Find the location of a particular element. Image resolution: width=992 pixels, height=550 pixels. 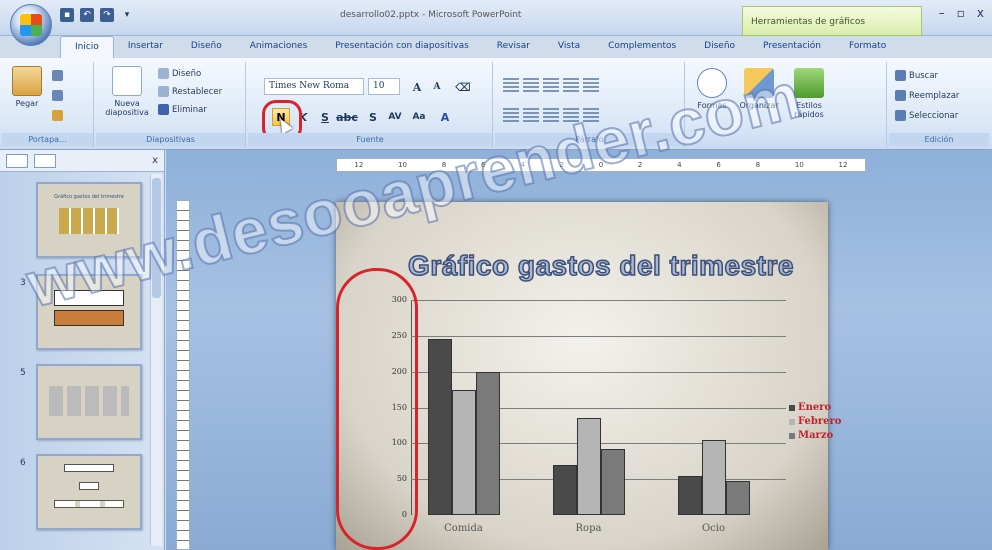

panel-tabs: x is located at coordinates (82, 161).